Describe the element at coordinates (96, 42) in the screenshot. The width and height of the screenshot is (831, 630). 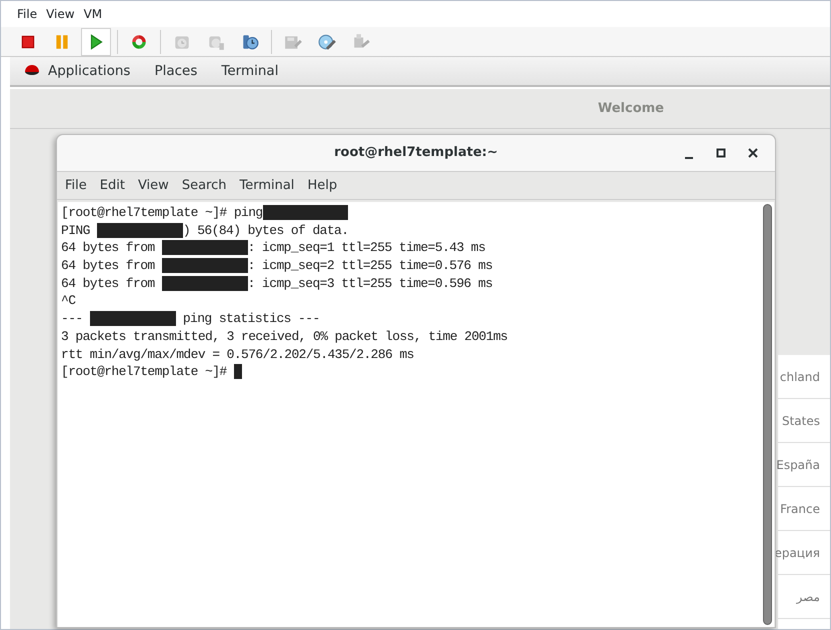
I see `toolbar-button` at that location.